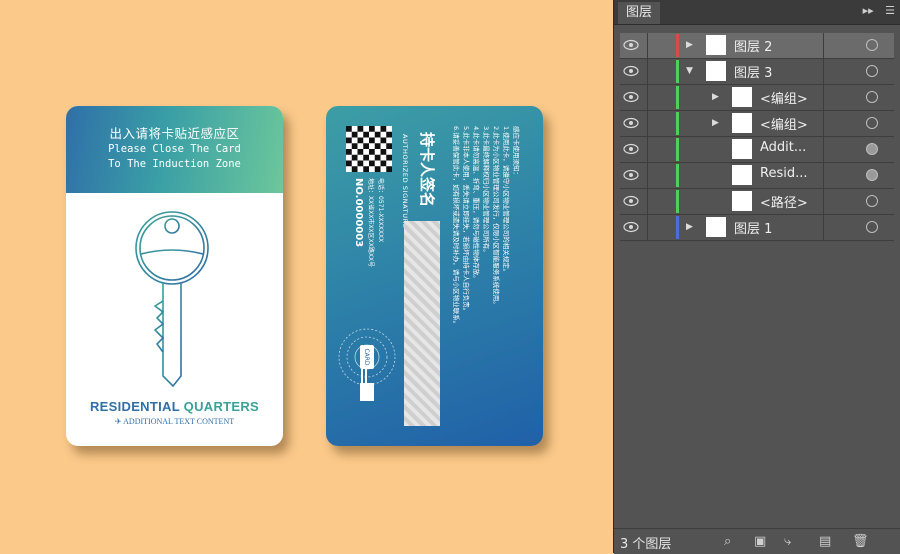  What do you see at coordinates (825, 541) in the screenshot?
I see `new-layer-icon: ▤` at bounding box center [825, 541].